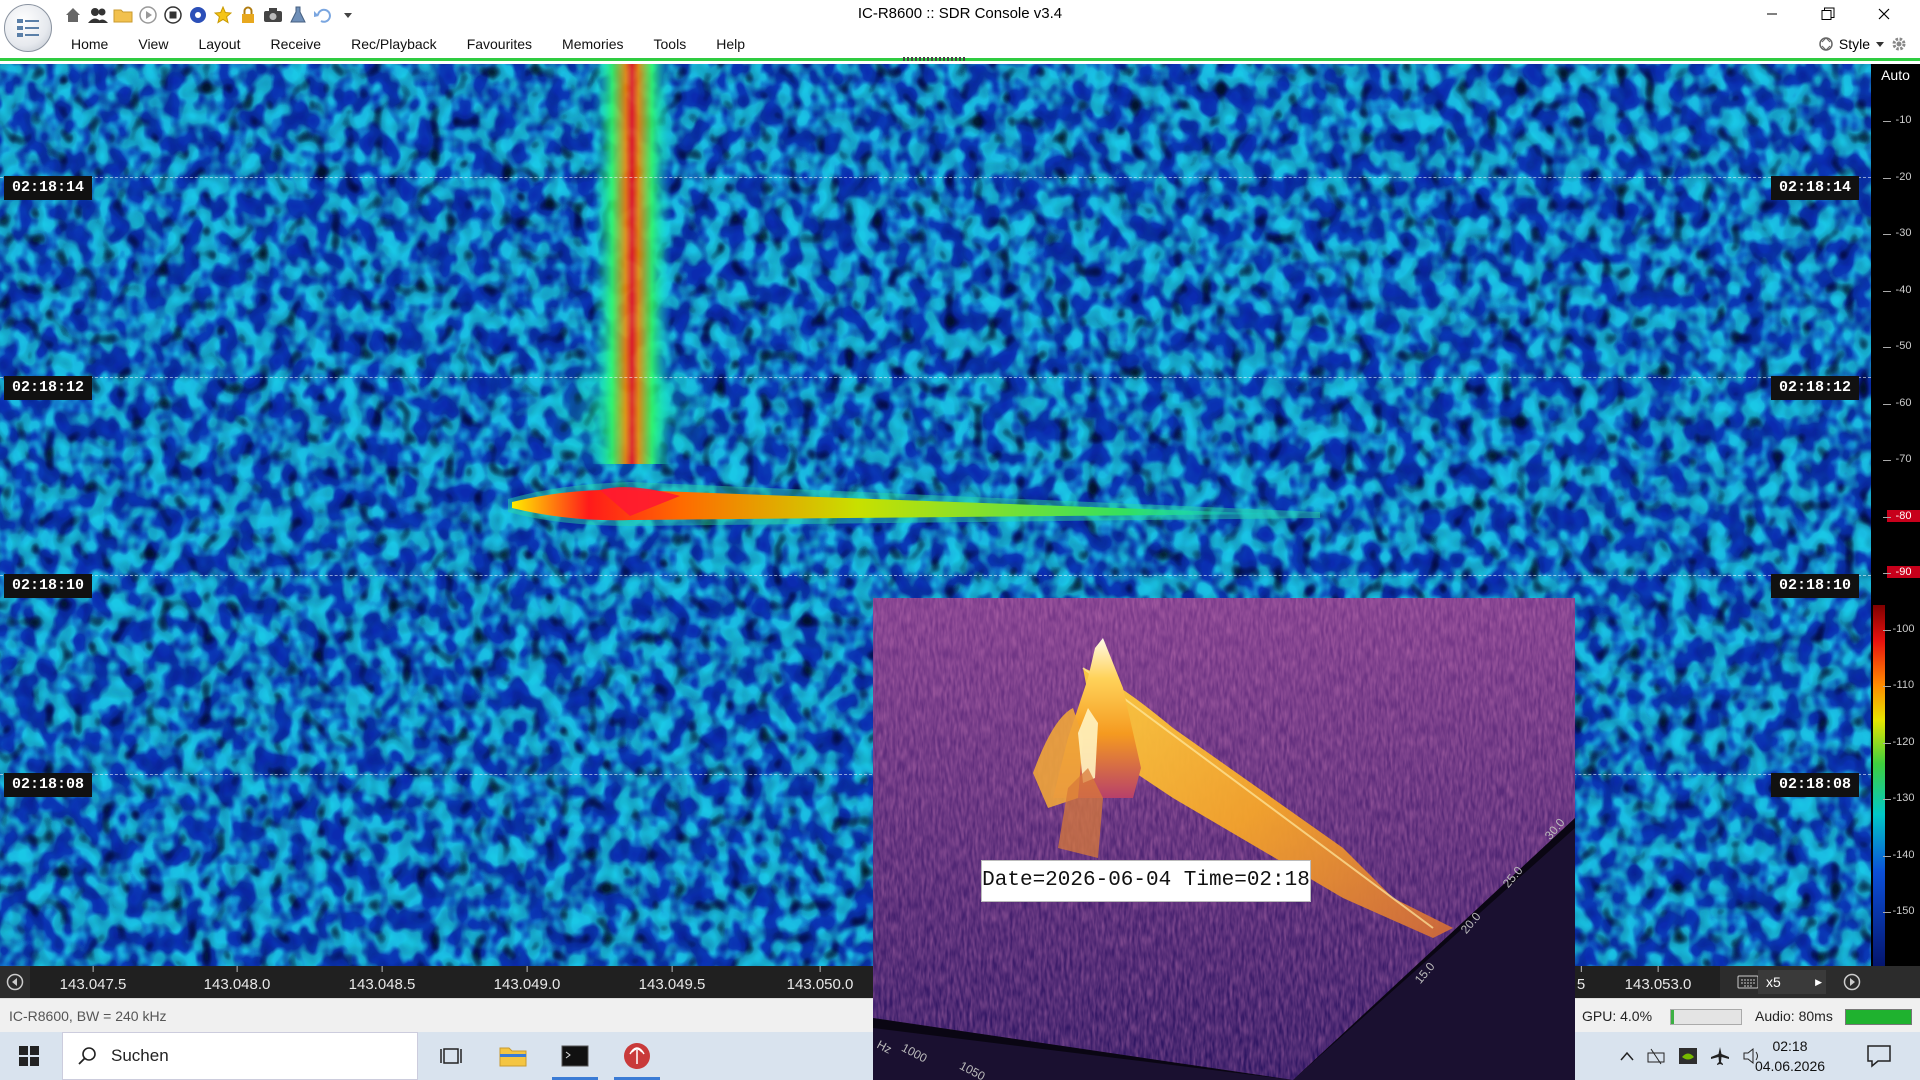 This screenshot has height=1080, width=1920. I want to click on network-adapter-icon, so click(1656, 1056).